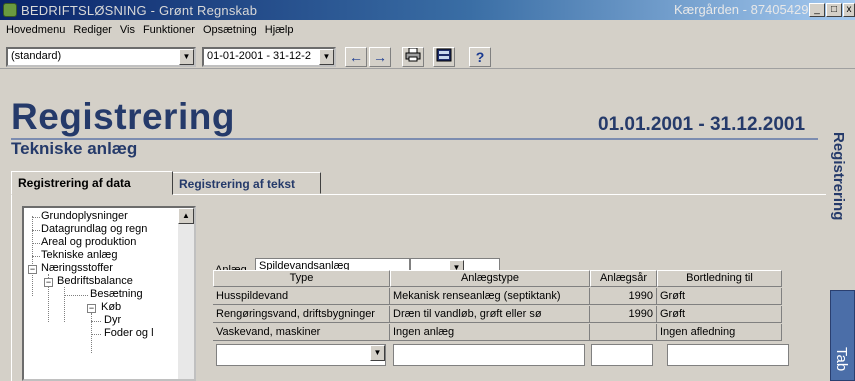 This screenshot has width=855, height=381. Describe the element at coordinates (10, 10) in the screenshot. I see `app-leaf-icon` at that location.